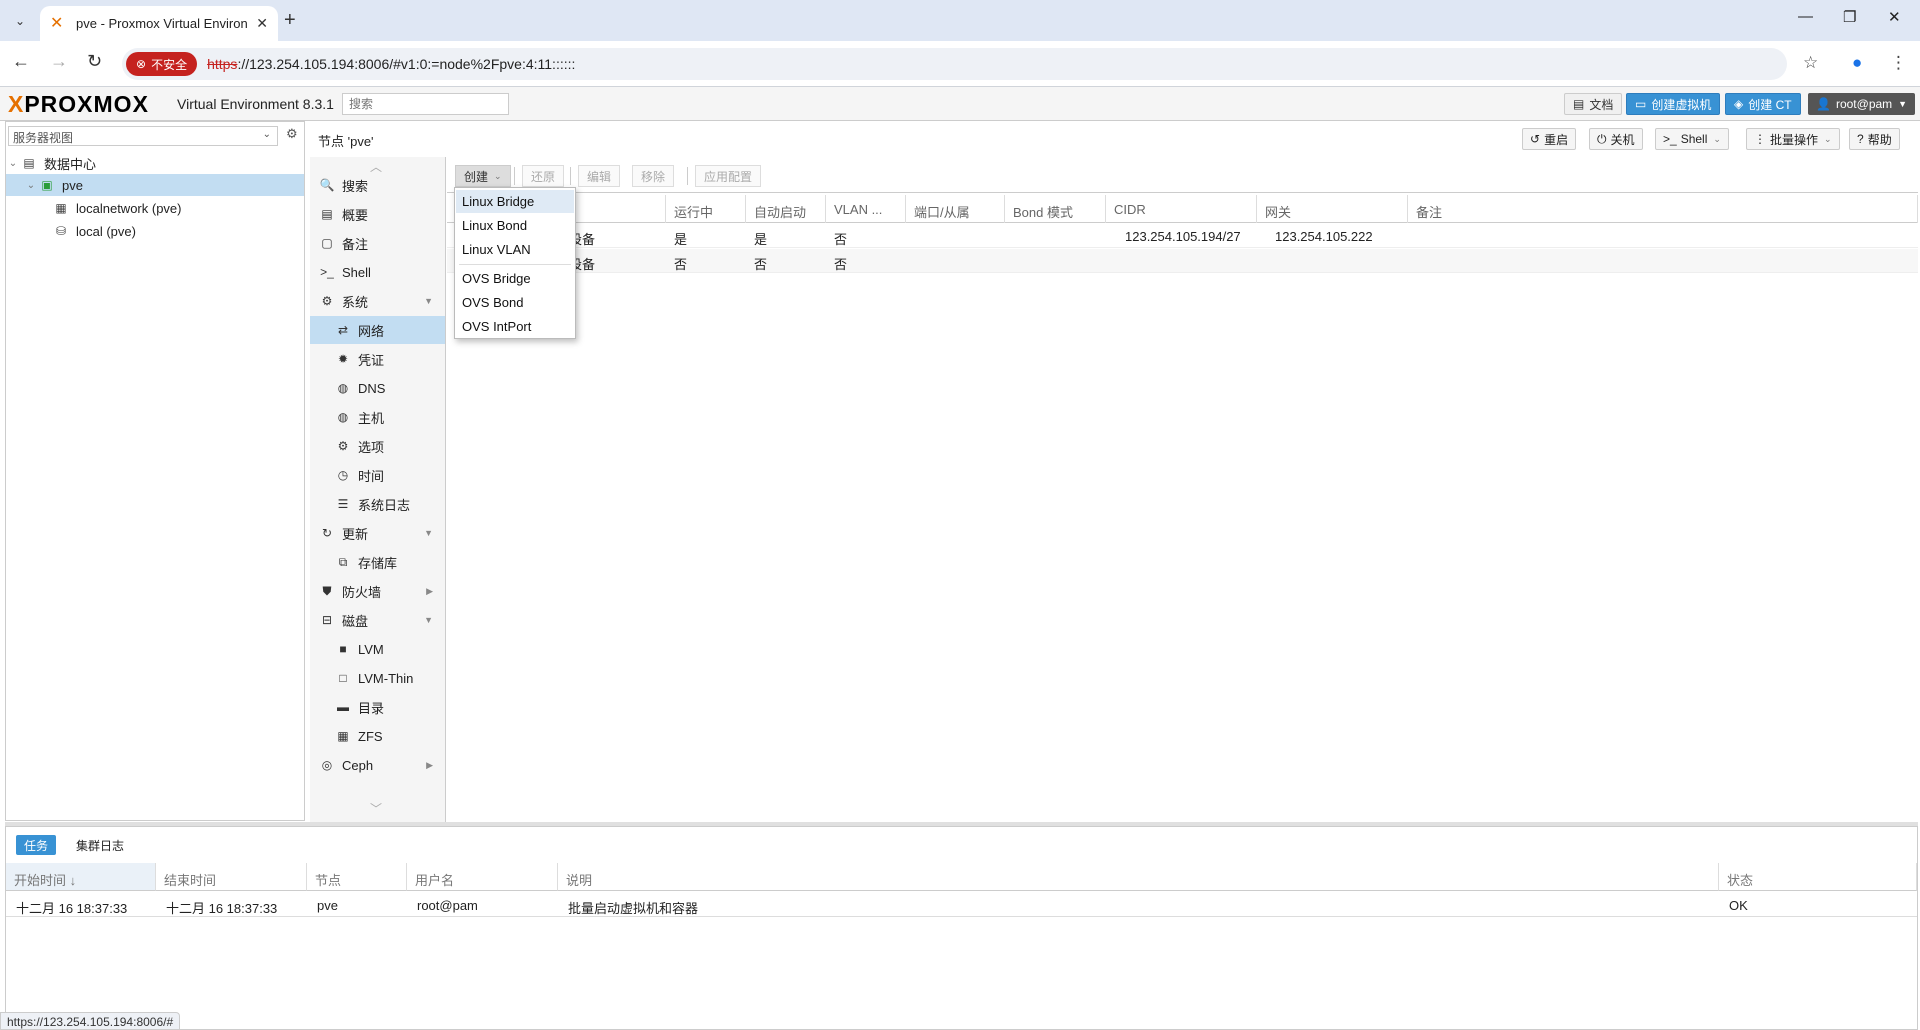 The height and width of the screenshot is (1030, 1920). Describe the element at coordinates (357, 877) in the screenshot. I see `column-header-node: 节点` at that location.